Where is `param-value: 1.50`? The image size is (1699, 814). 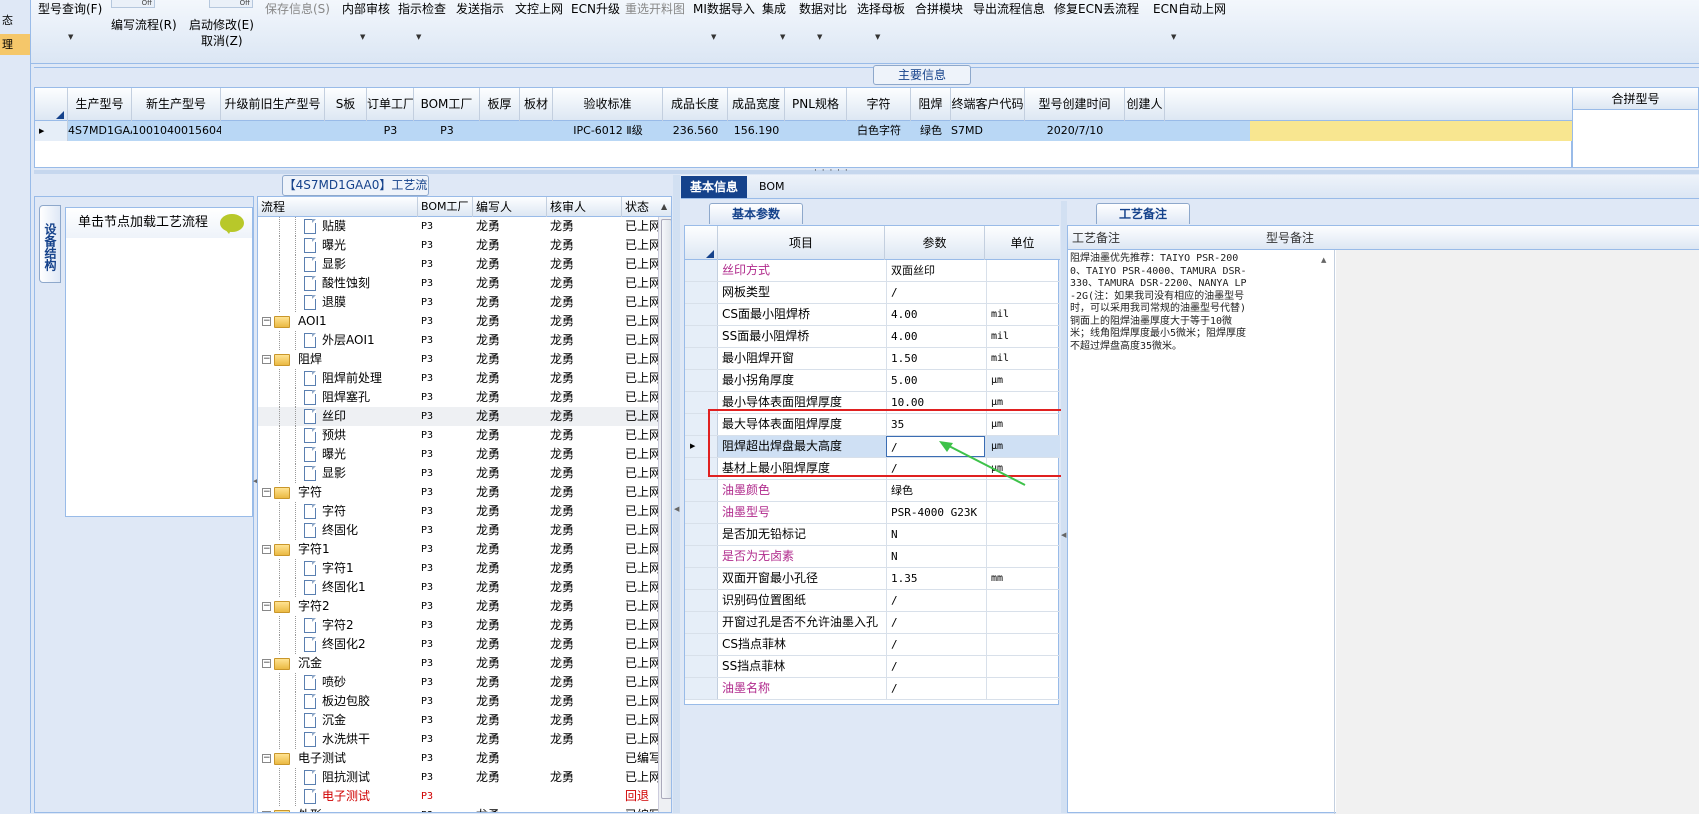 param-value: 1.50 is located at coordinates (935, 358).